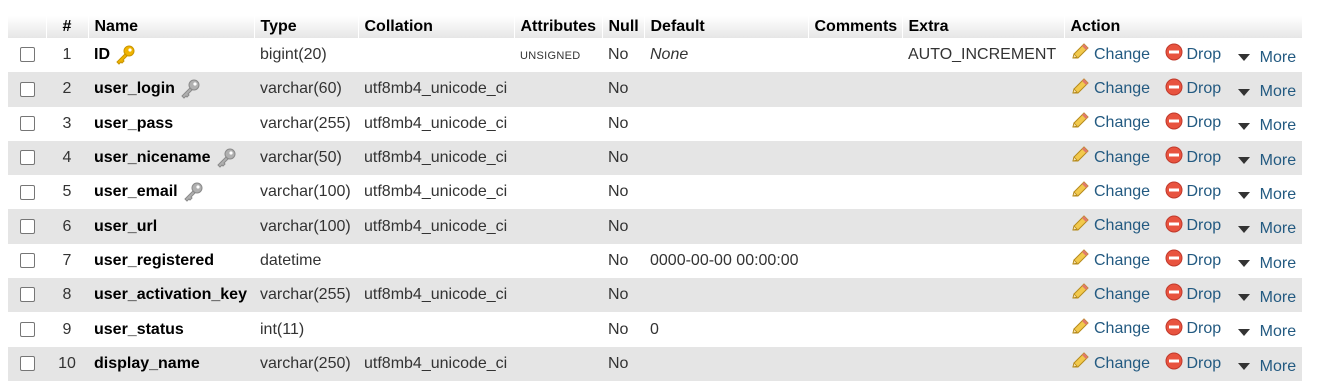  I want to click on header-null: Null, so click(623, 27).